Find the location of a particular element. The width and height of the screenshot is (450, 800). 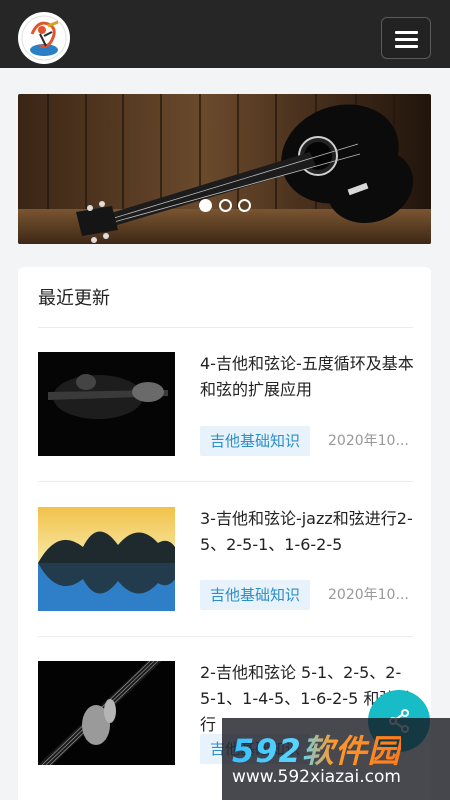

article-title: 4-吉他和弦论-五度循环及基本和弦的扩展应用 is located at coordinates (307, 377).